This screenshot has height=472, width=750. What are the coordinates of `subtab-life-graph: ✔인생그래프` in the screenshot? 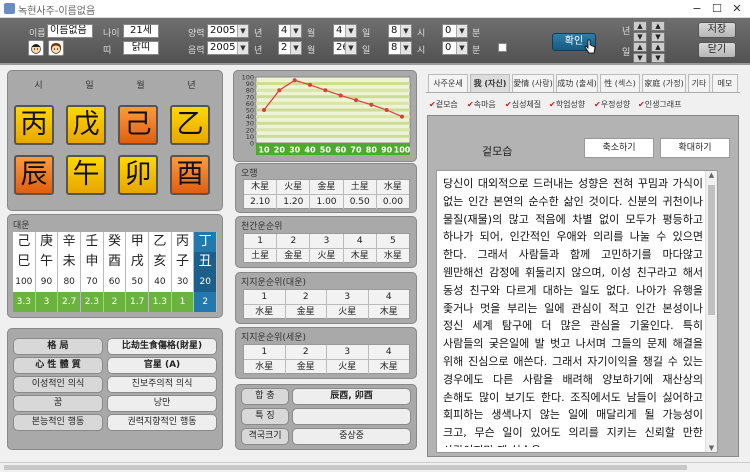 It's located at (660, 104).